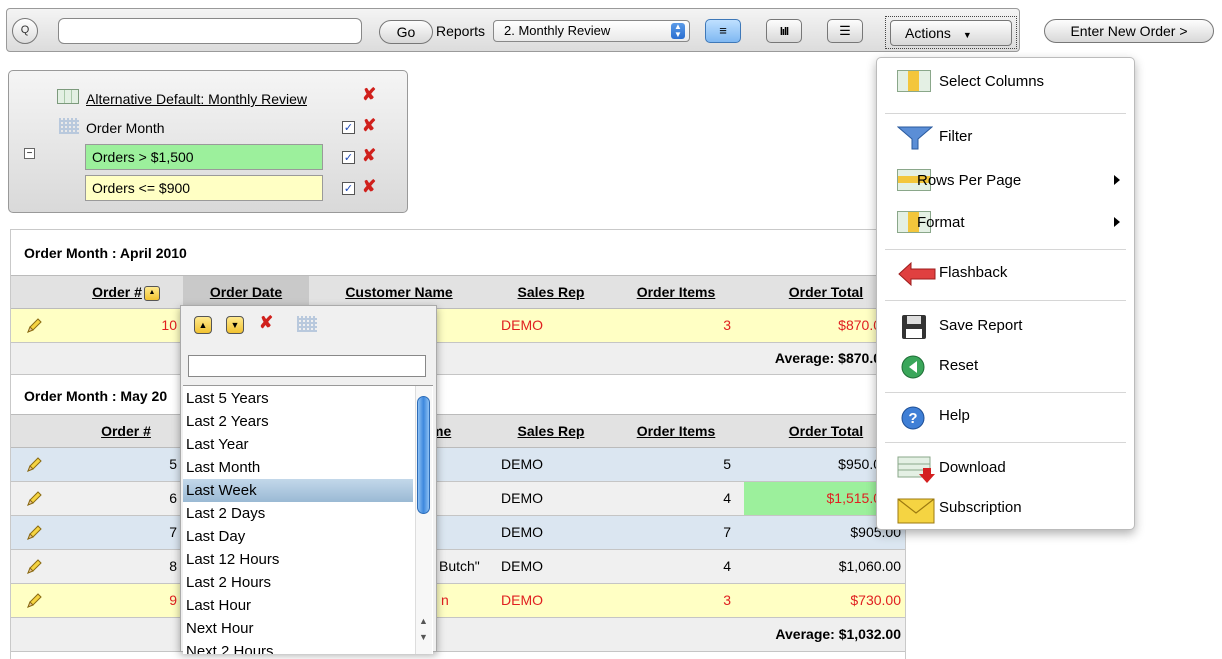 The width and height of the screenshot is (1222, 659). What do you see at coordinates (298, 628) in the screenshot?
I see `list-item: Next Hour` at bounding box center [298, 628].